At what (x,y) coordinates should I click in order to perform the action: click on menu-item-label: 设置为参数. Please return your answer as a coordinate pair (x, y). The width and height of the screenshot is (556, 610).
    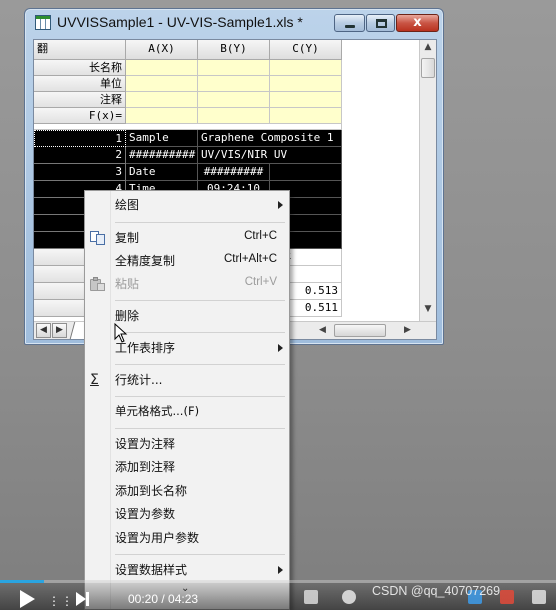
    Looking at the image, I should click on (145, 514).